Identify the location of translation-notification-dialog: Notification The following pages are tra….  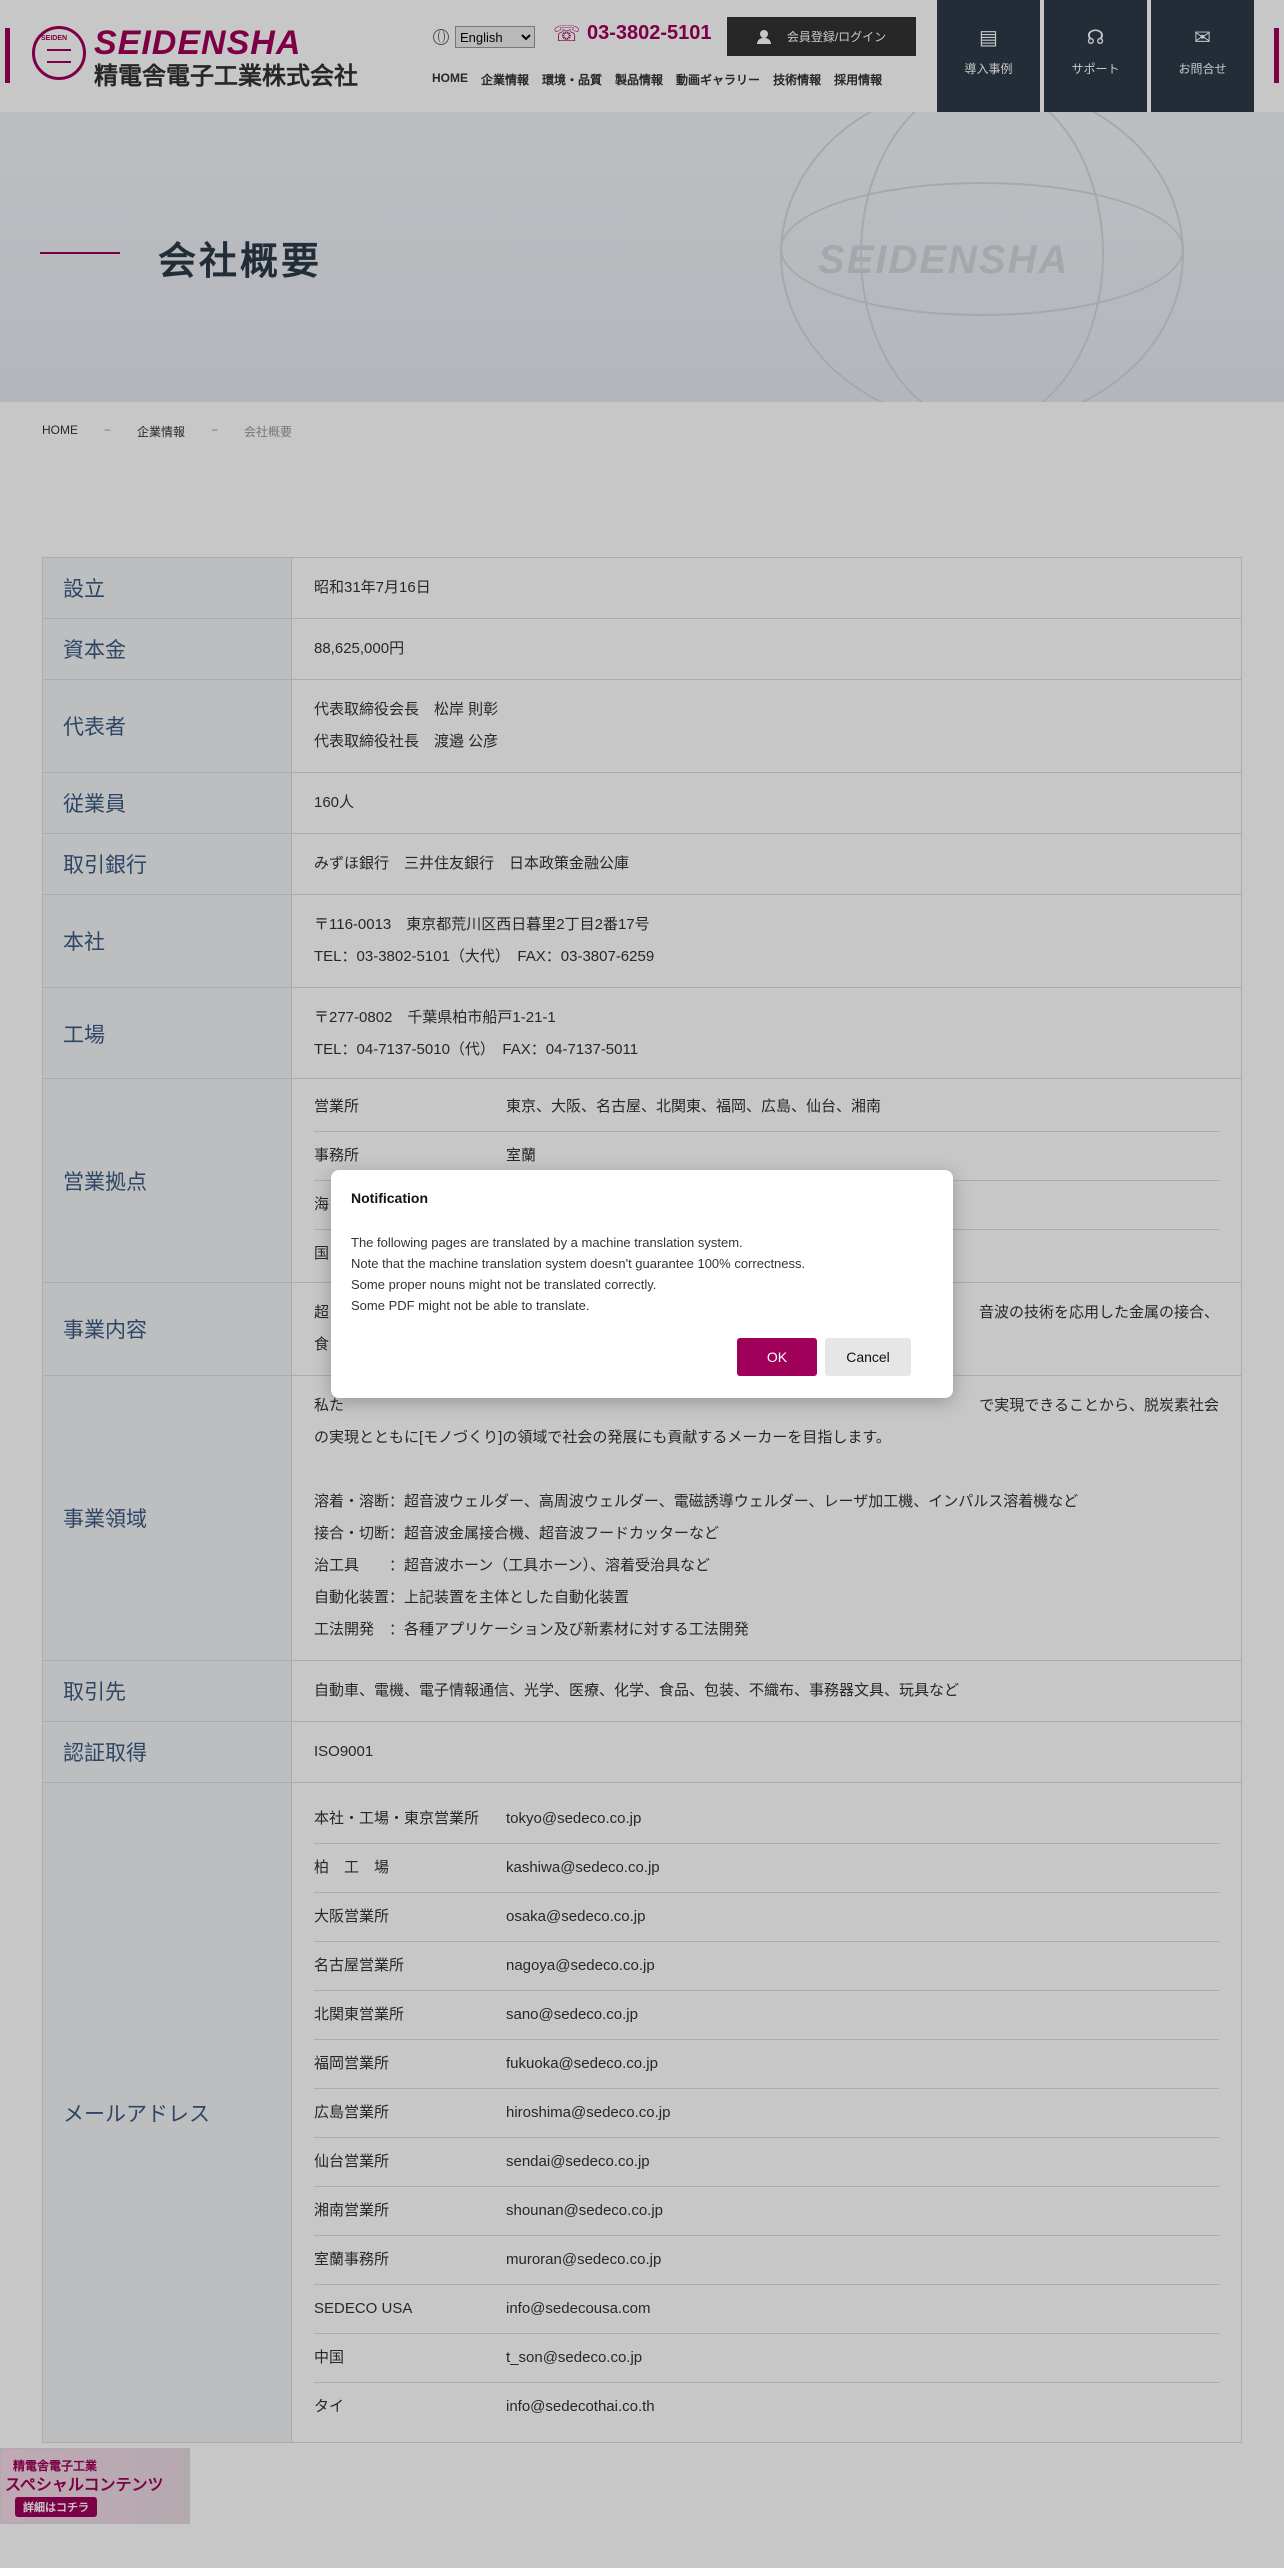
(642, 1284).